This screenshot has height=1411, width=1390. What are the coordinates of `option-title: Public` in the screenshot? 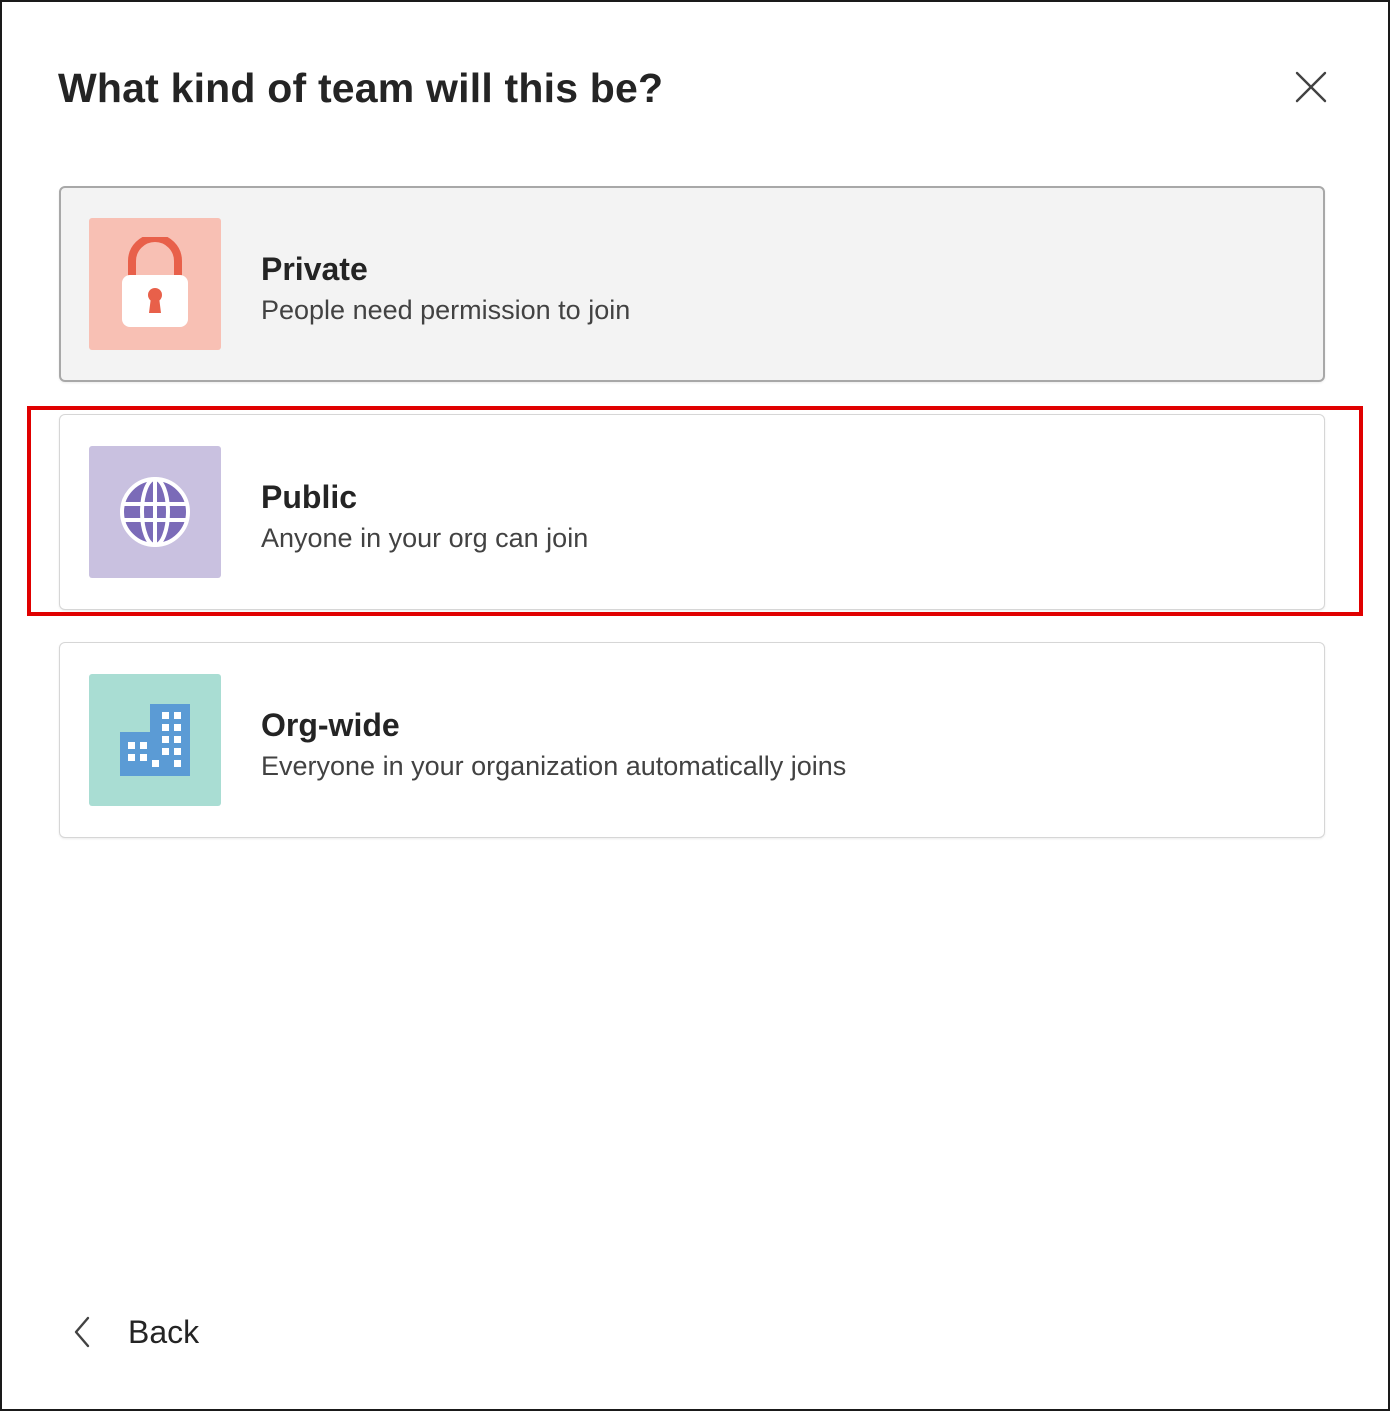 It's located at (309, 497).